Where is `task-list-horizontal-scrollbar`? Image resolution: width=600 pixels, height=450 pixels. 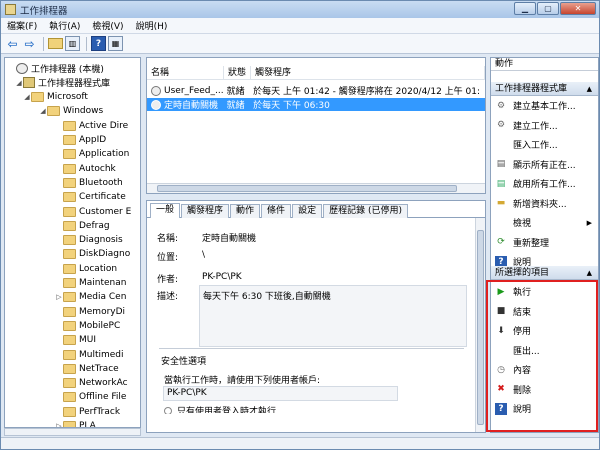 task-list-horizontal-scrollbar is located at coordinates (316, 188).